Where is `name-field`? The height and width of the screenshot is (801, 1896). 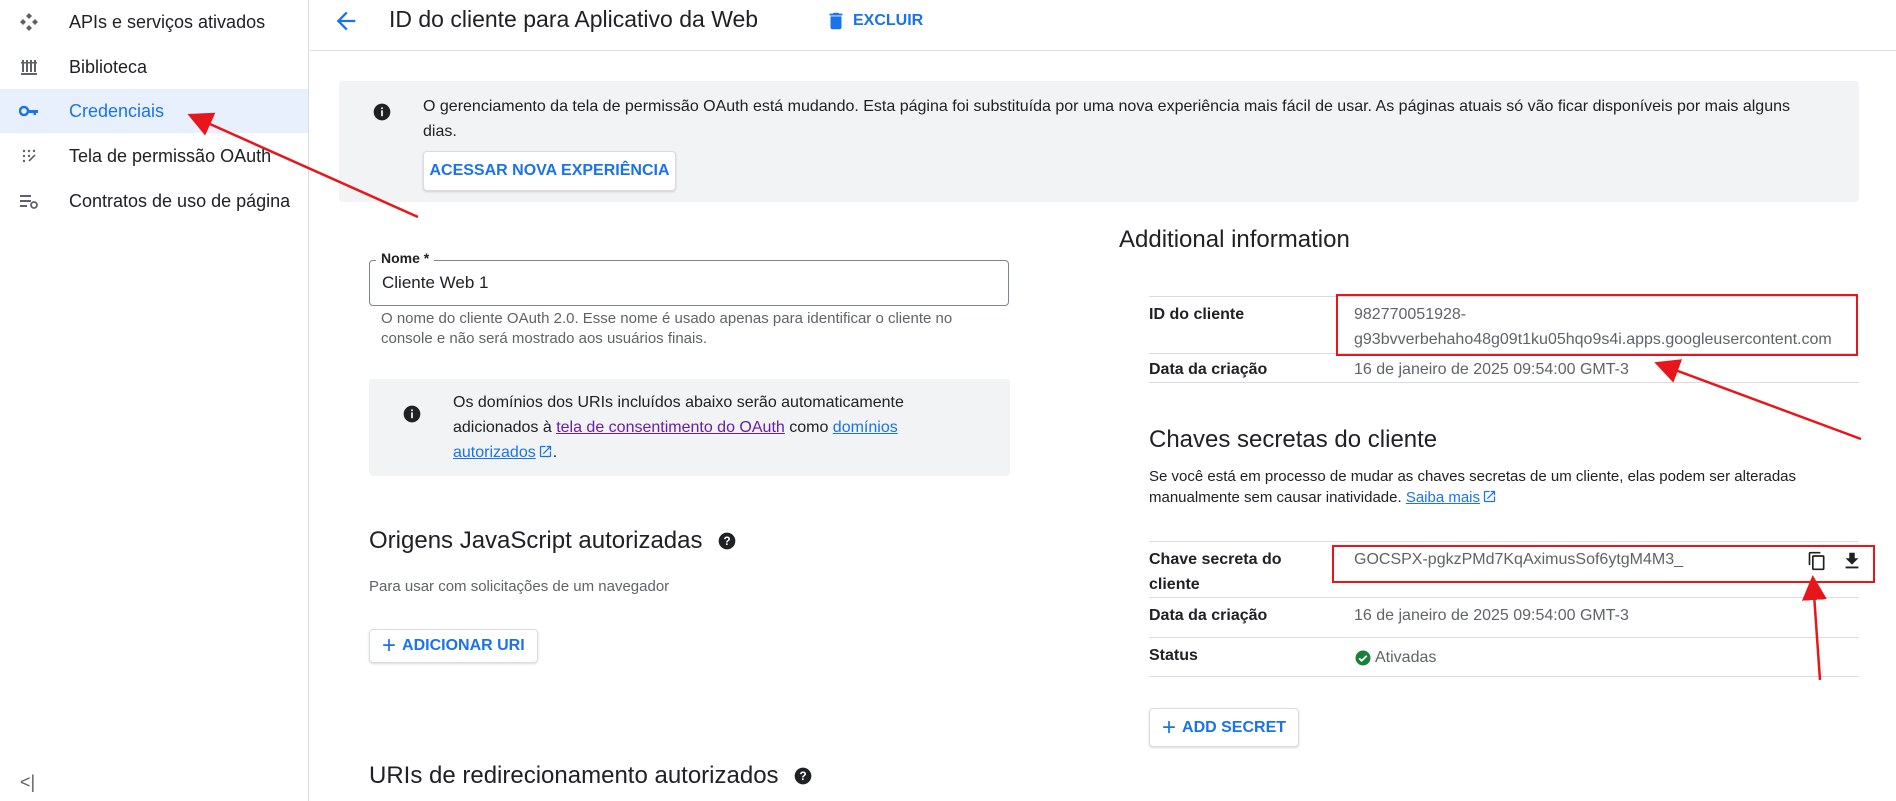 name-field is located at coordinates (689, 283).